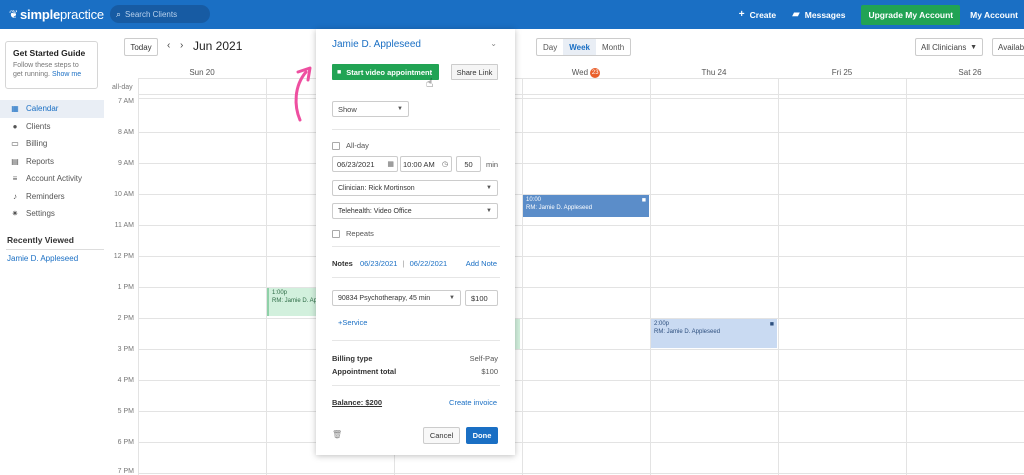 This screenshot has width=1024, height=475. Describe the element at coordinates (493, 43) in the screenshot. I see `chevron-down-icon: ⌄` at that location.